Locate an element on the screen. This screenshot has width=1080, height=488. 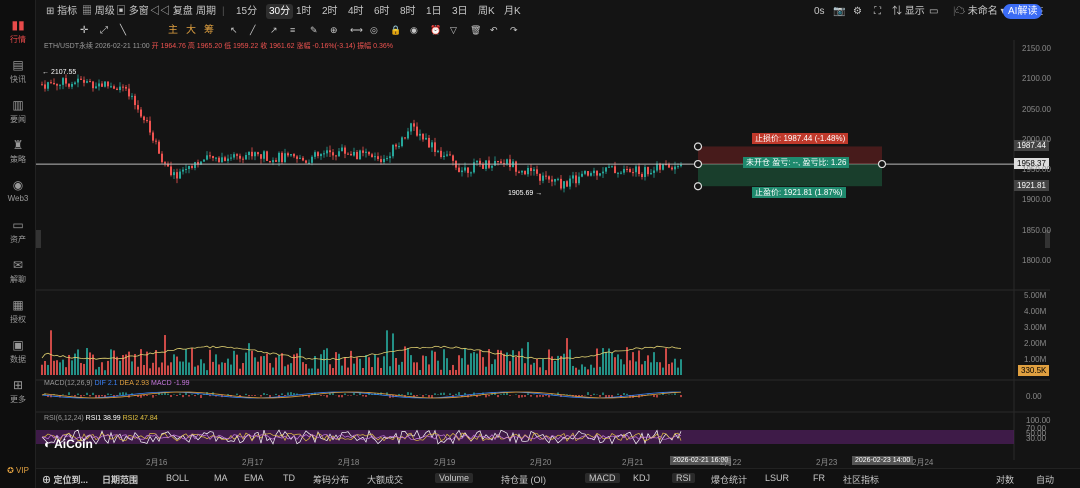
indicator-MACD: MACD is located at coordinates (602, 478).